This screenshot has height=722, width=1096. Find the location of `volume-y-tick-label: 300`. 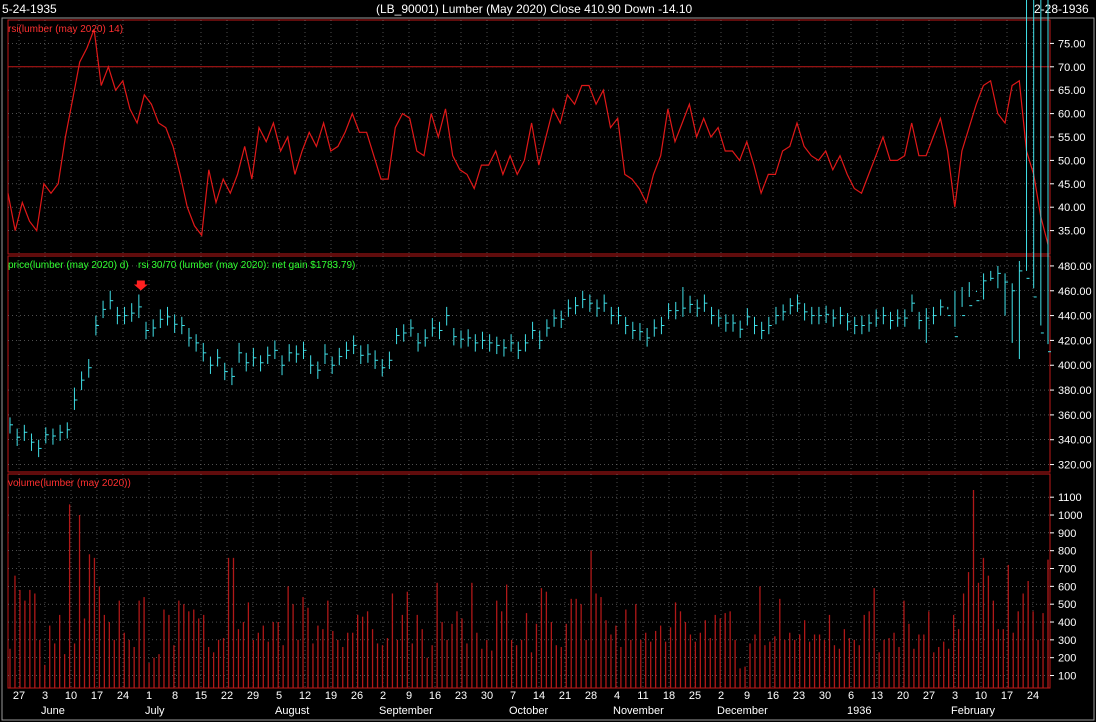

volume-y-tick-label: 300 is located at coordinates (1067, 641).